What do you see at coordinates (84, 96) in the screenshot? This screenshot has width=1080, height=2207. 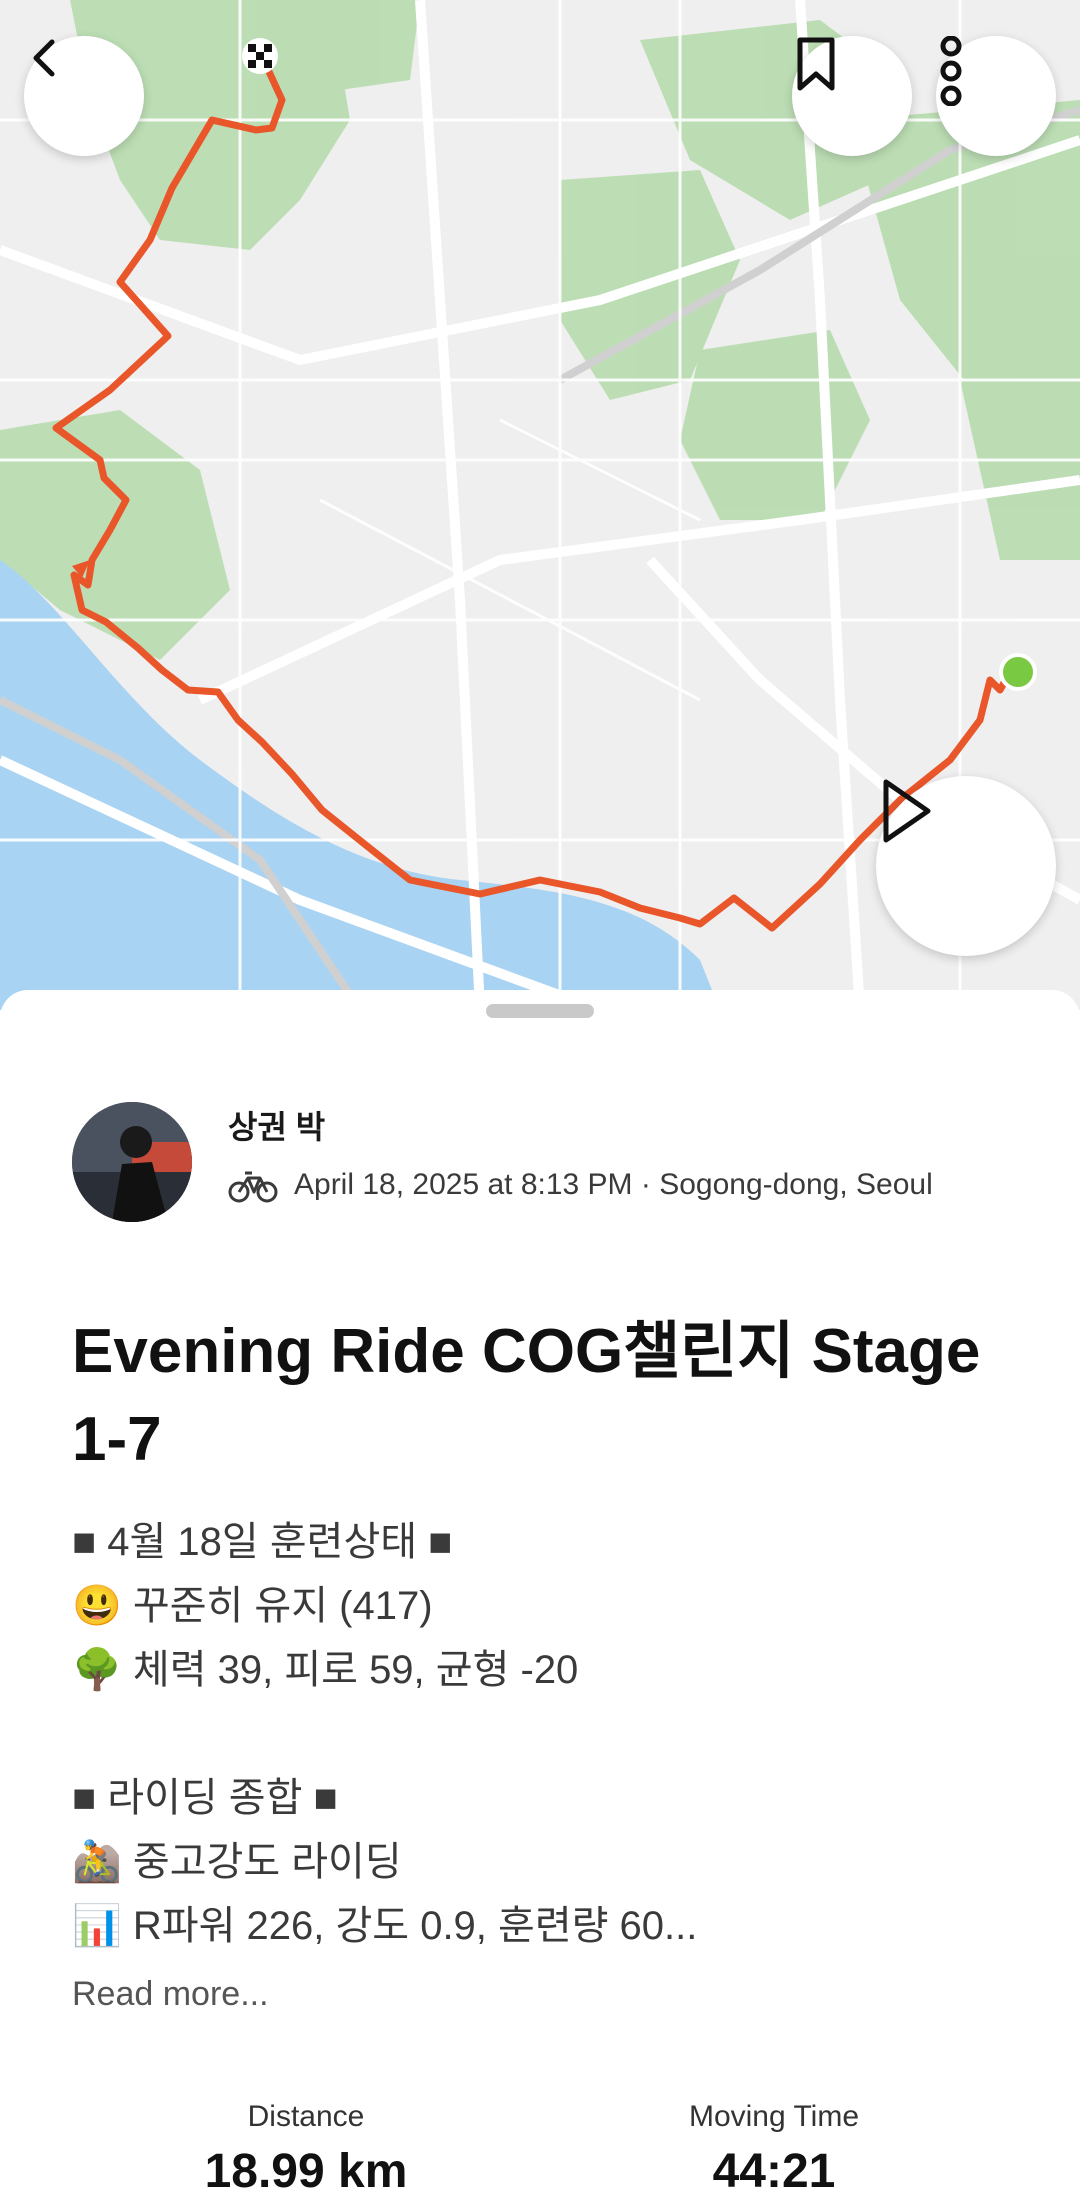 I see `back-button` at bounding box center [84, 96].